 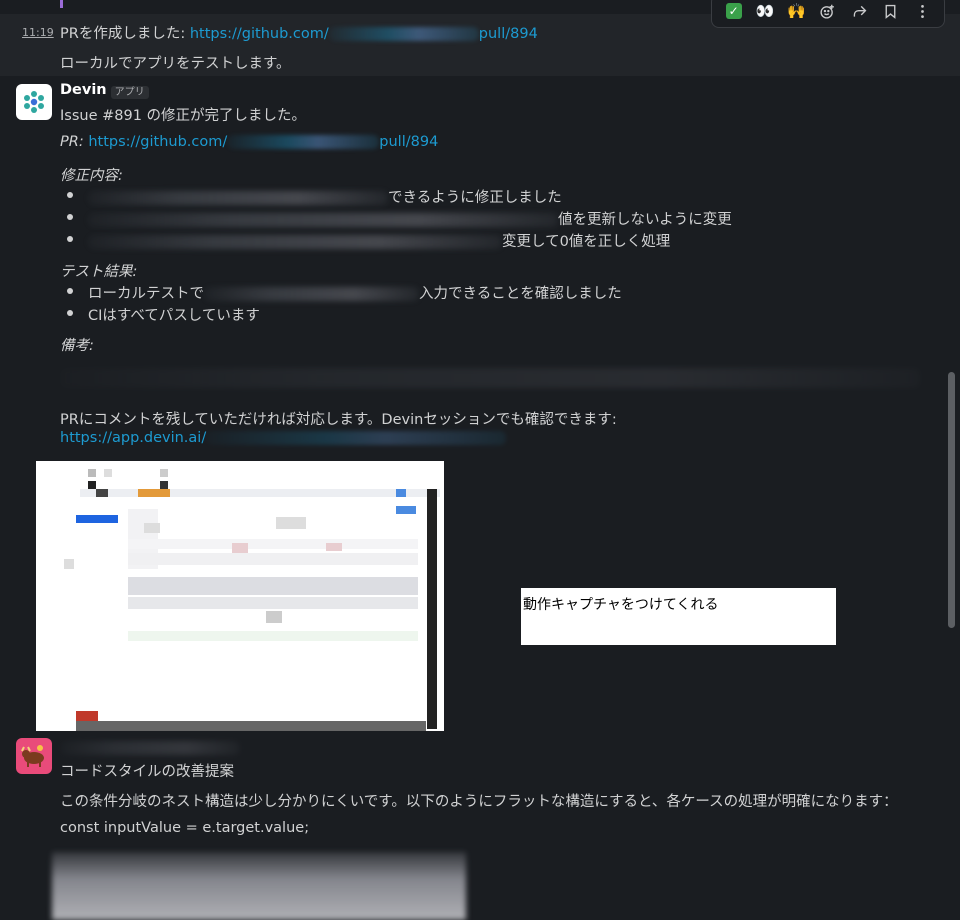 I want to click on check-reaction-icon: ✓, so click(x=734, y=12).